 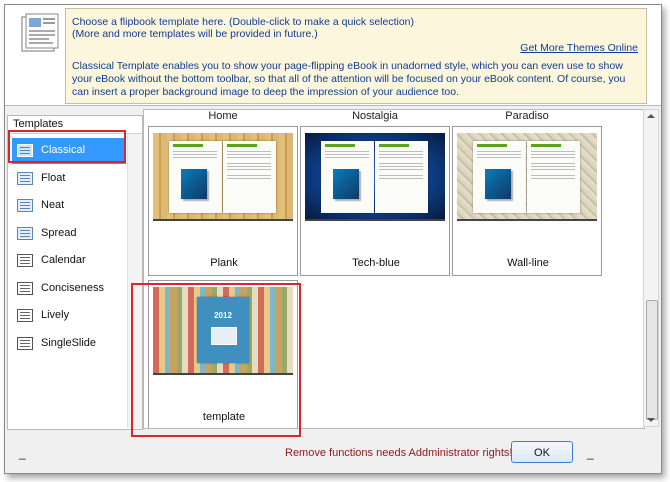 What do you see at coordinates (63, 260) in the screenshot?
I see `sidebar-item-label: Calendar` at bounding box center [63, 260].